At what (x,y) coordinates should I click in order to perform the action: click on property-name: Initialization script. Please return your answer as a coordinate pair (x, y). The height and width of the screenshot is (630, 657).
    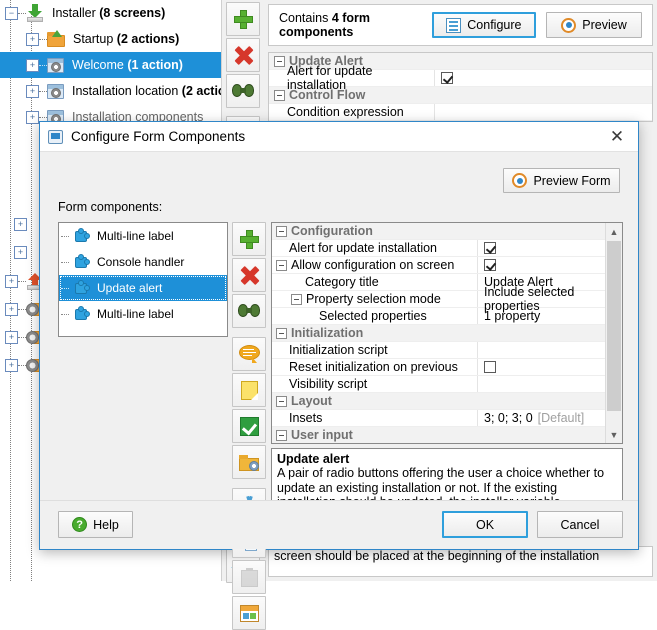
    Looking at the image, I should click on (338, 350).